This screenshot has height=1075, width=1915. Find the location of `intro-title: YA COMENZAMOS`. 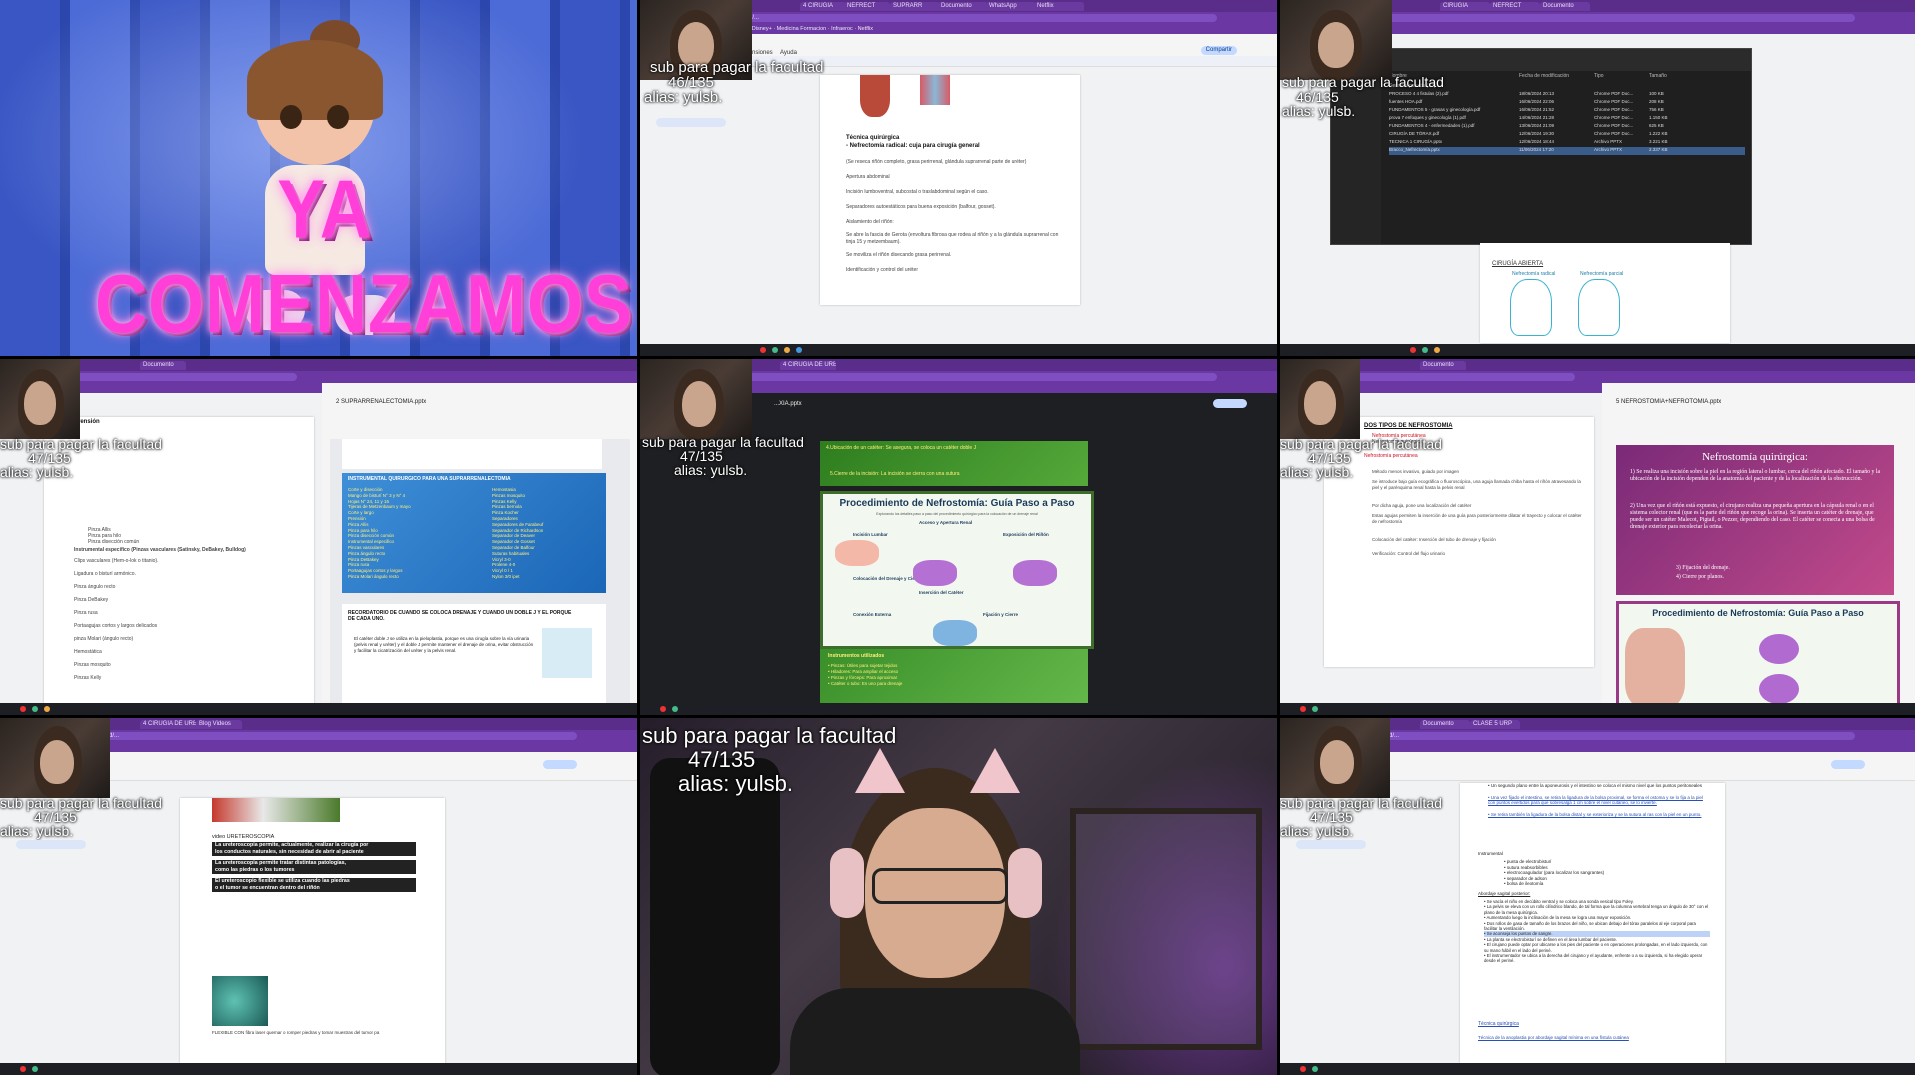

intro-title: YA COMENZAMOS is located at coordinates (364, 257).